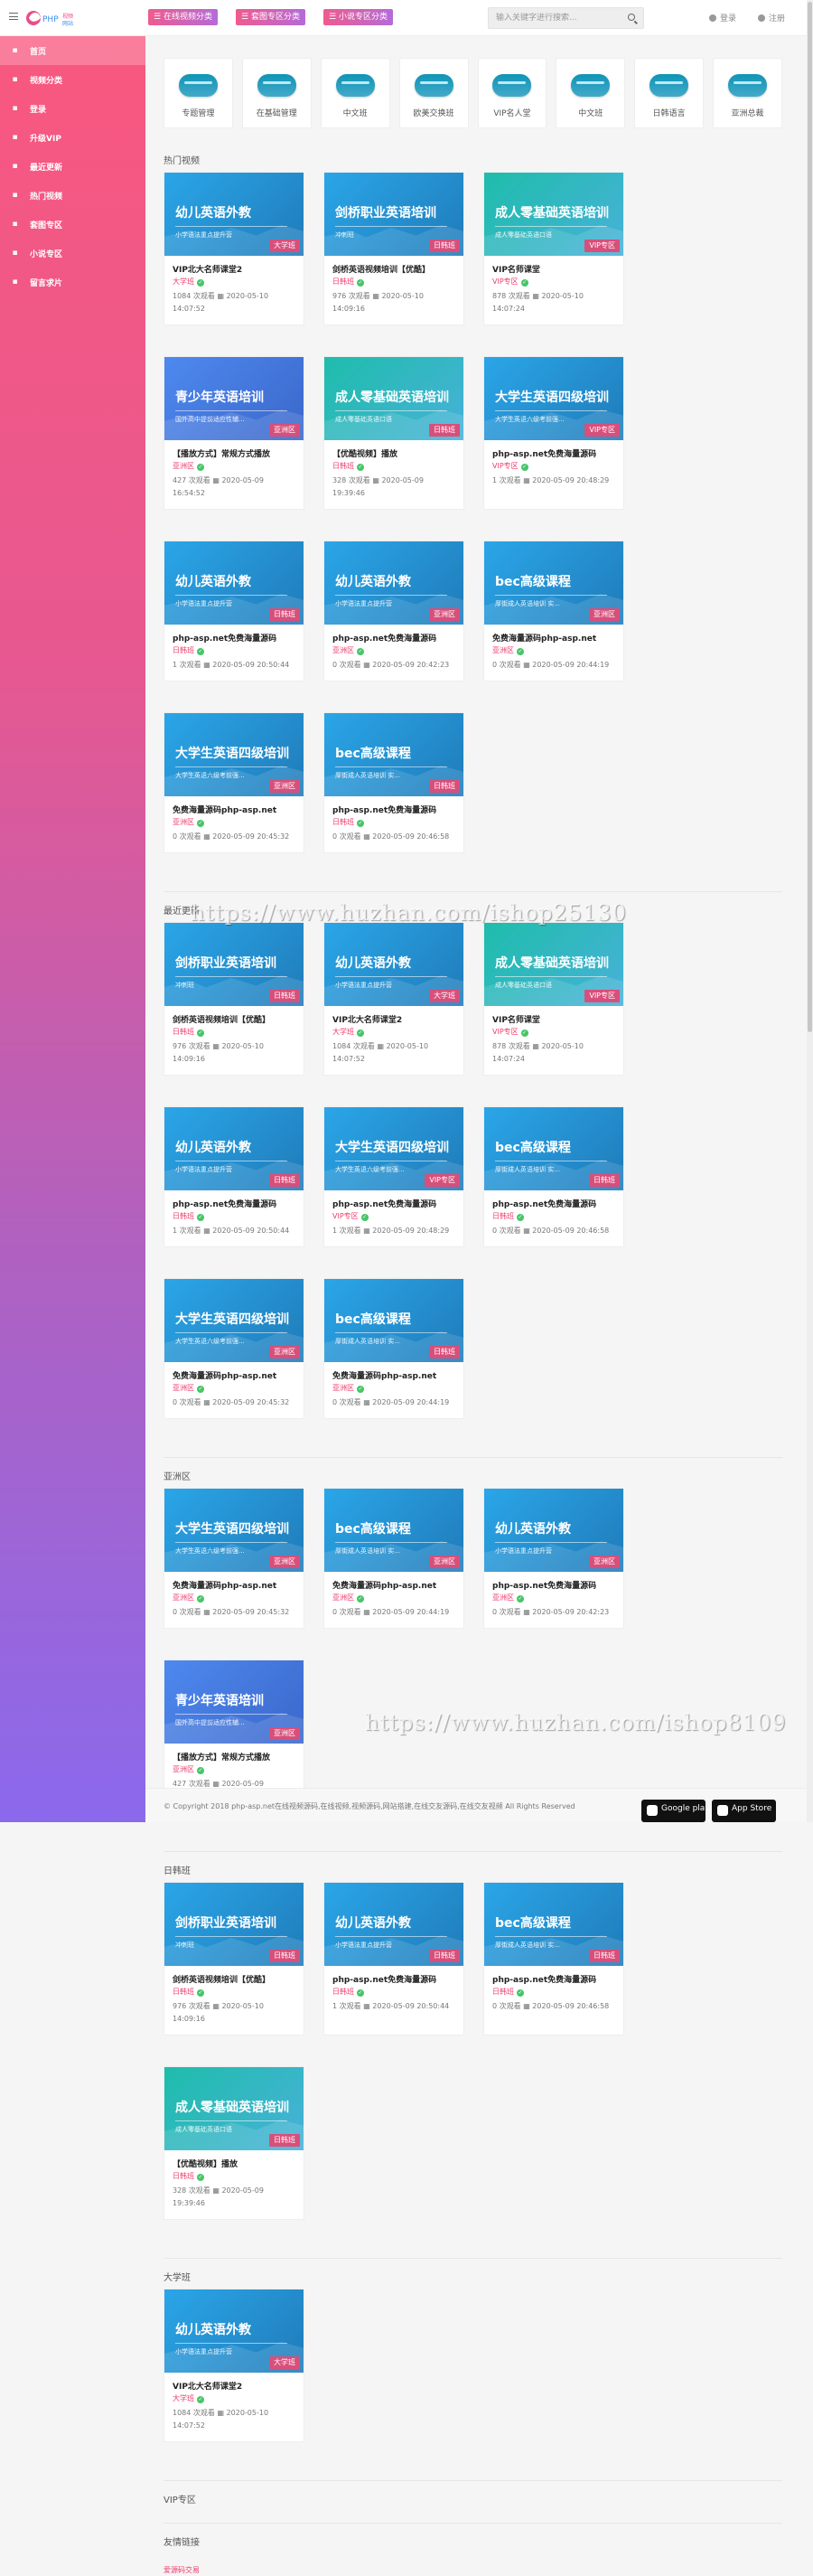 This screenshot has height=2576, width=813. What do you see at coordinates (393, 583) in the screenshot?
I see `video-thumbnail: 幼儿英语外教 小学语法重点提升营 亚洲区` at bounding box center [393, 583].